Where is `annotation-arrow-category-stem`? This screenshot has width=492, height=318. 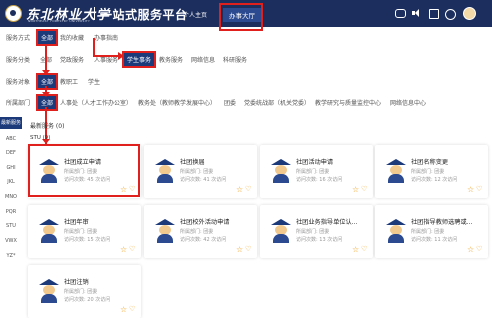
annotation-arrow-category-stem is located at coordinates (94, 47).